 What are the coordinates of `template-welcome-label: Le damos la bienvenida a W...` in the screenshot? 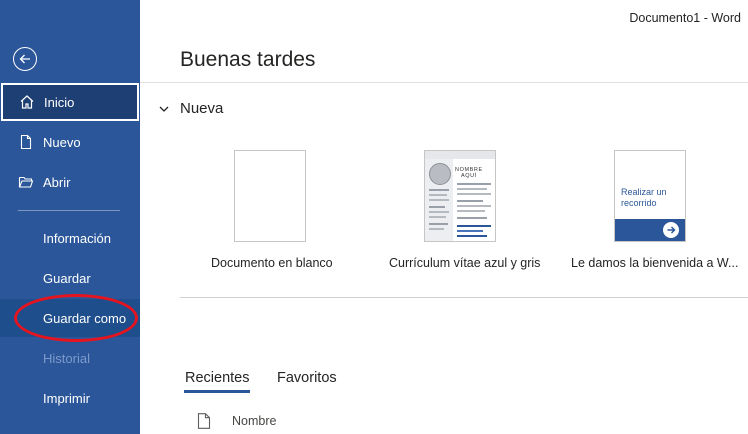 It's located at (655, 263).